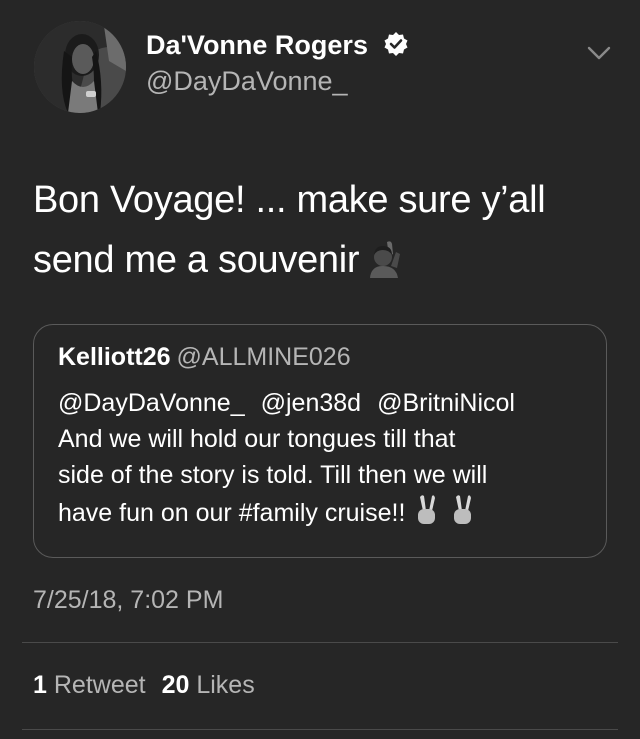  I want to click on tweet-text-line: Bon Voyage! ... make sure y’all, so click(289, 200).